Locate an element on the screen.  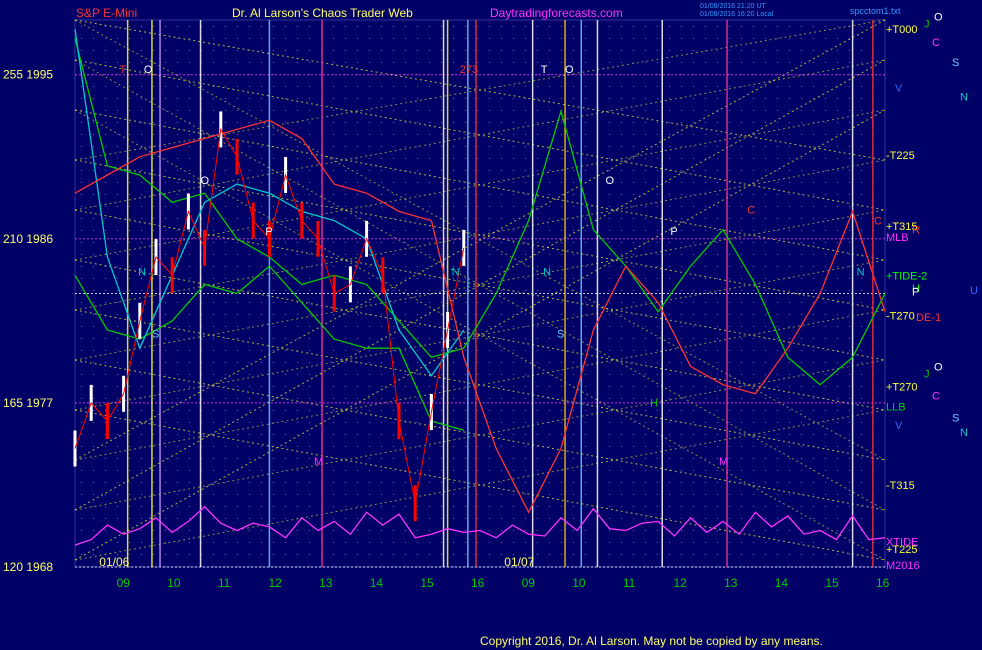
right-level-label: +T225 is located at coordinates (902, 550).